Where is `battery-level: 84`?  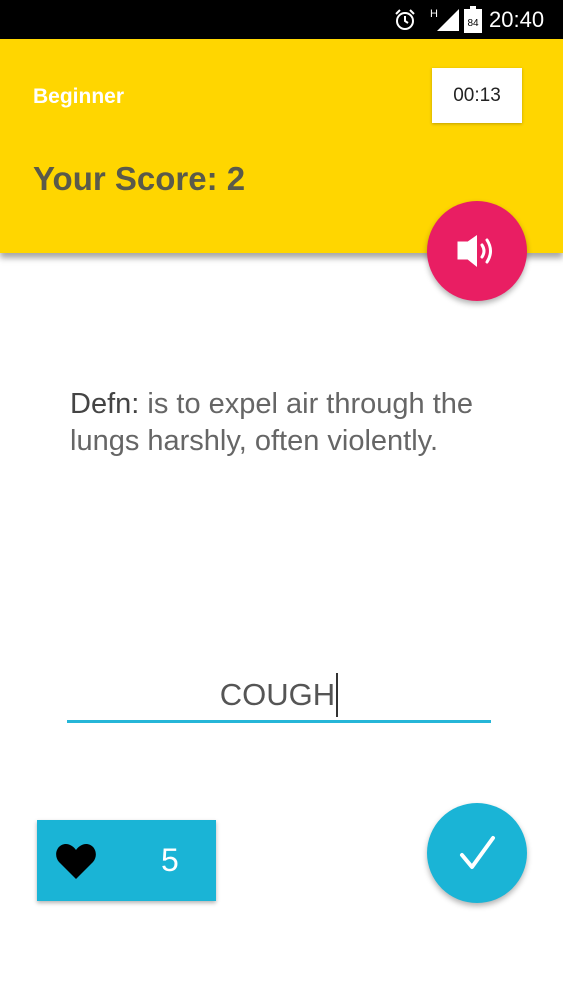
battery-level: 84 is located at coordinates (473, 23).